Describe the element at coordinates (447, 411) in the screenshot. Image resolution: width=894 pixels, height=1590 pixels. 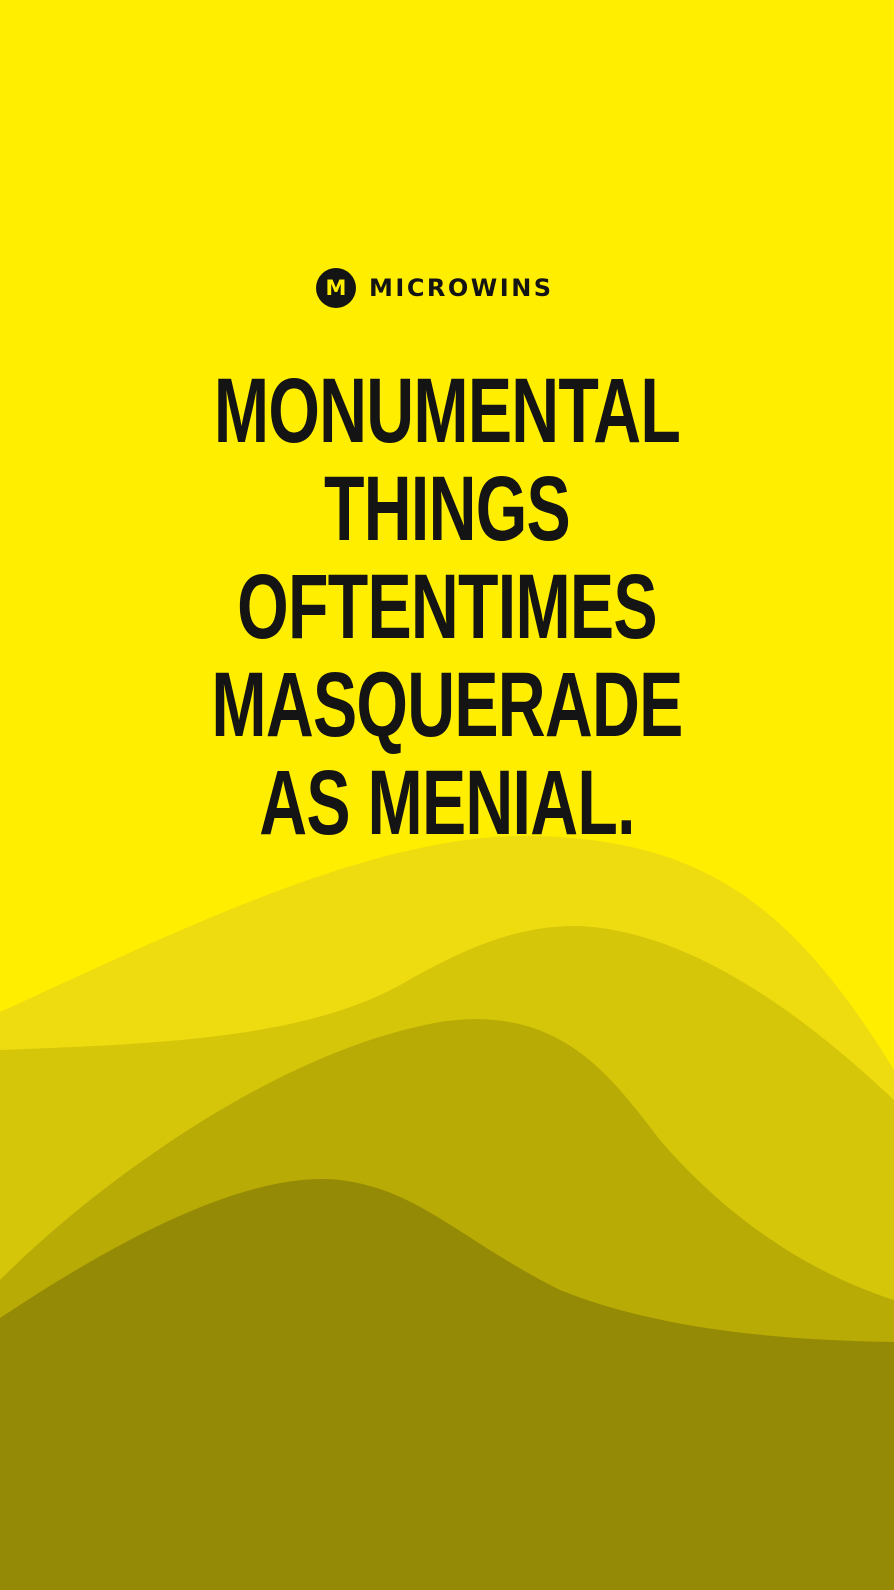
I see `headline-line-1: MONUMENTAL` at that location.